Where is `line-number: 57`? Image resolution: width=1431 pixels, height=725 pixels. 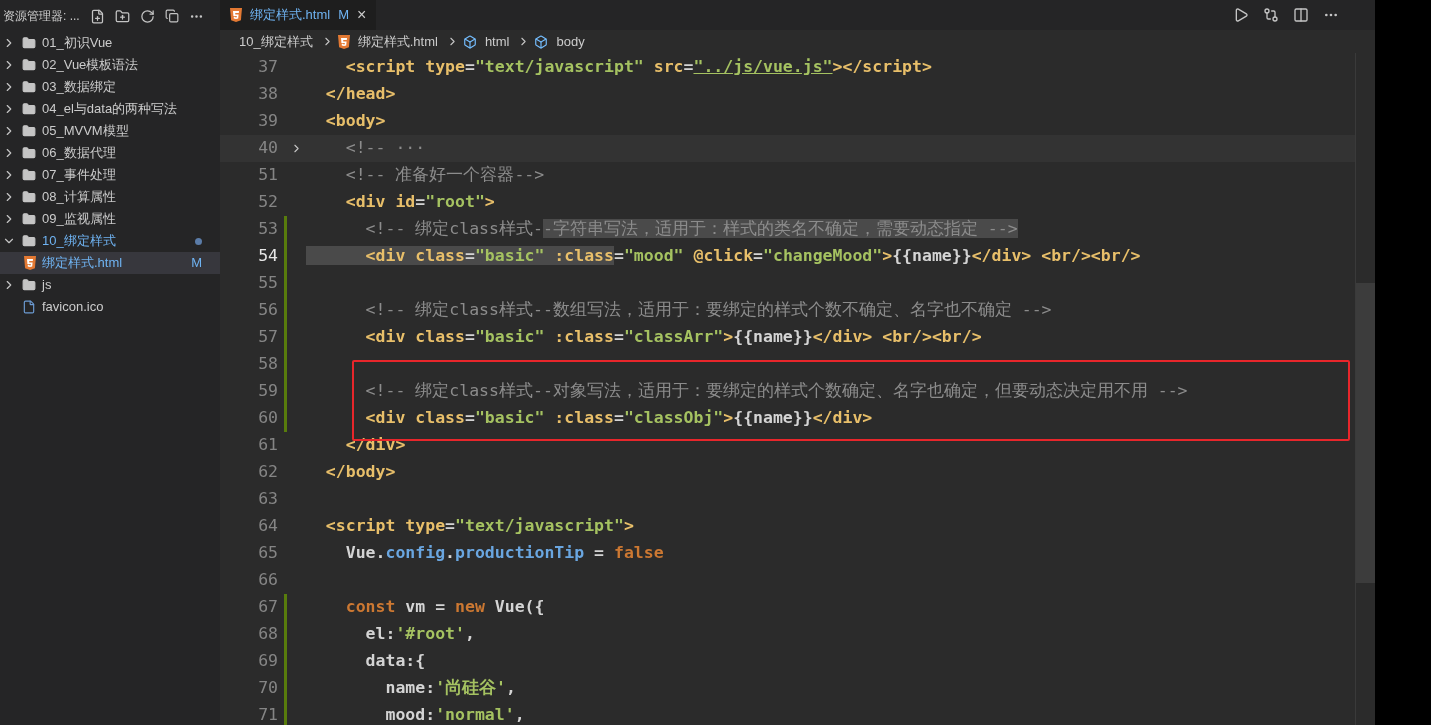 line-number: 57 is located at coordinates (268, 337).